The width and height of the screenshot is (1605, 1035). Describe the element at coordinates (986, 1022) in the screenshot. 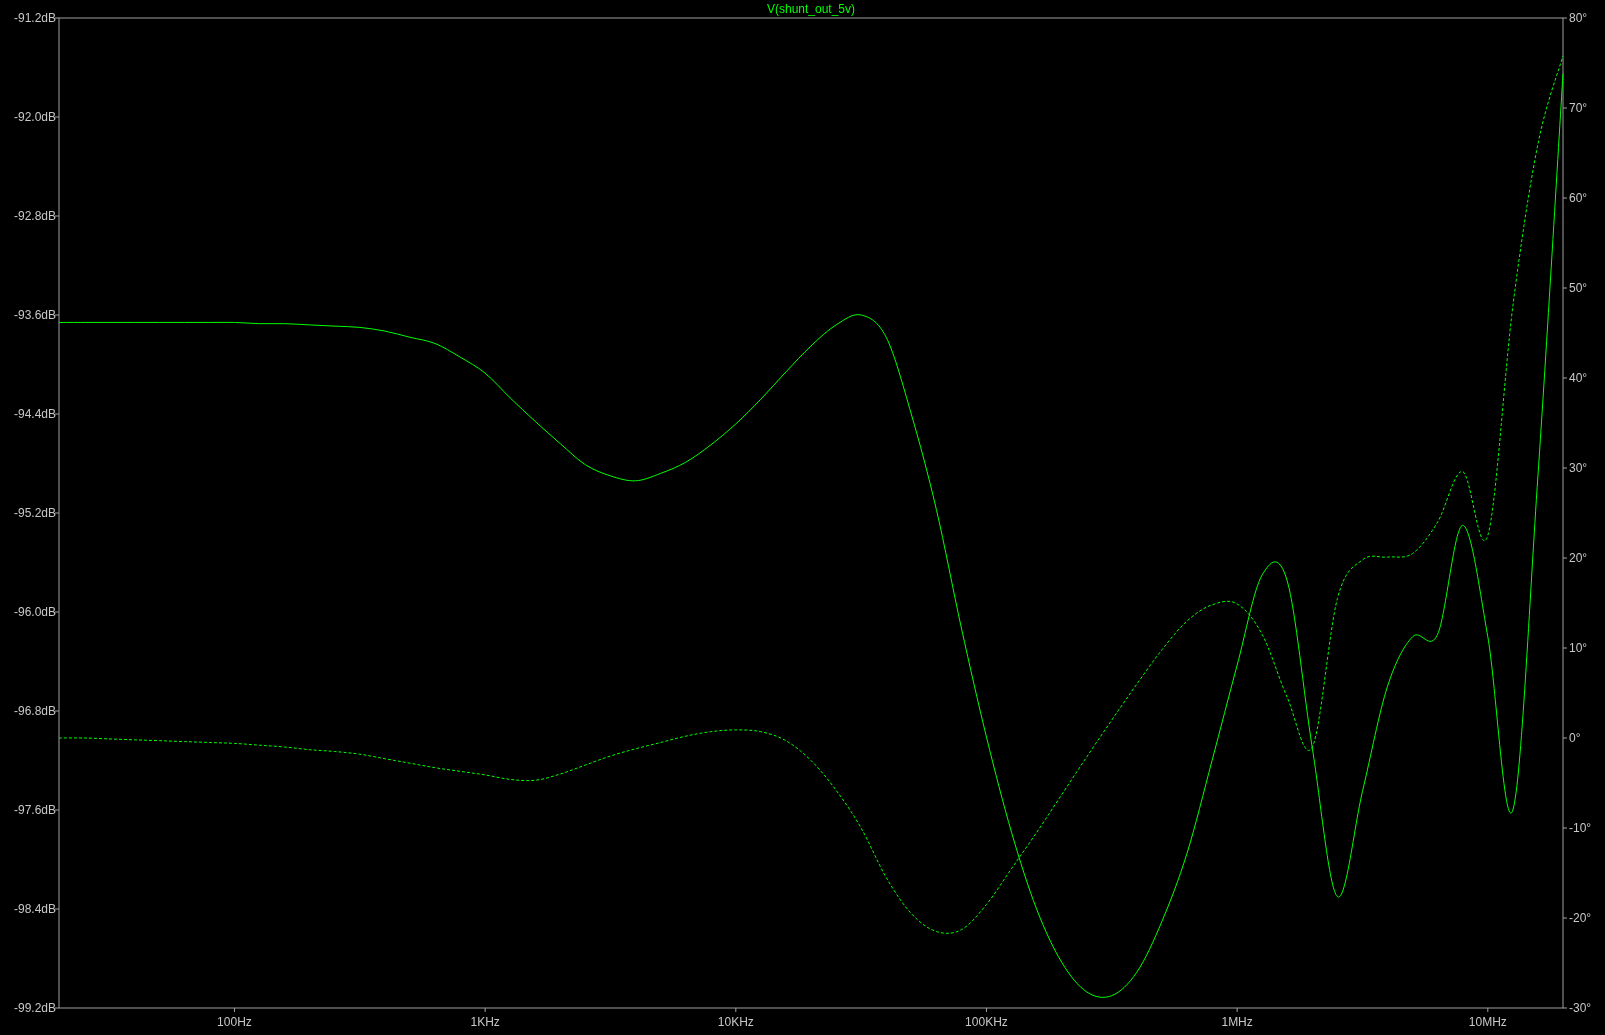

I see `x-axis-label: 100KHz` at that location.